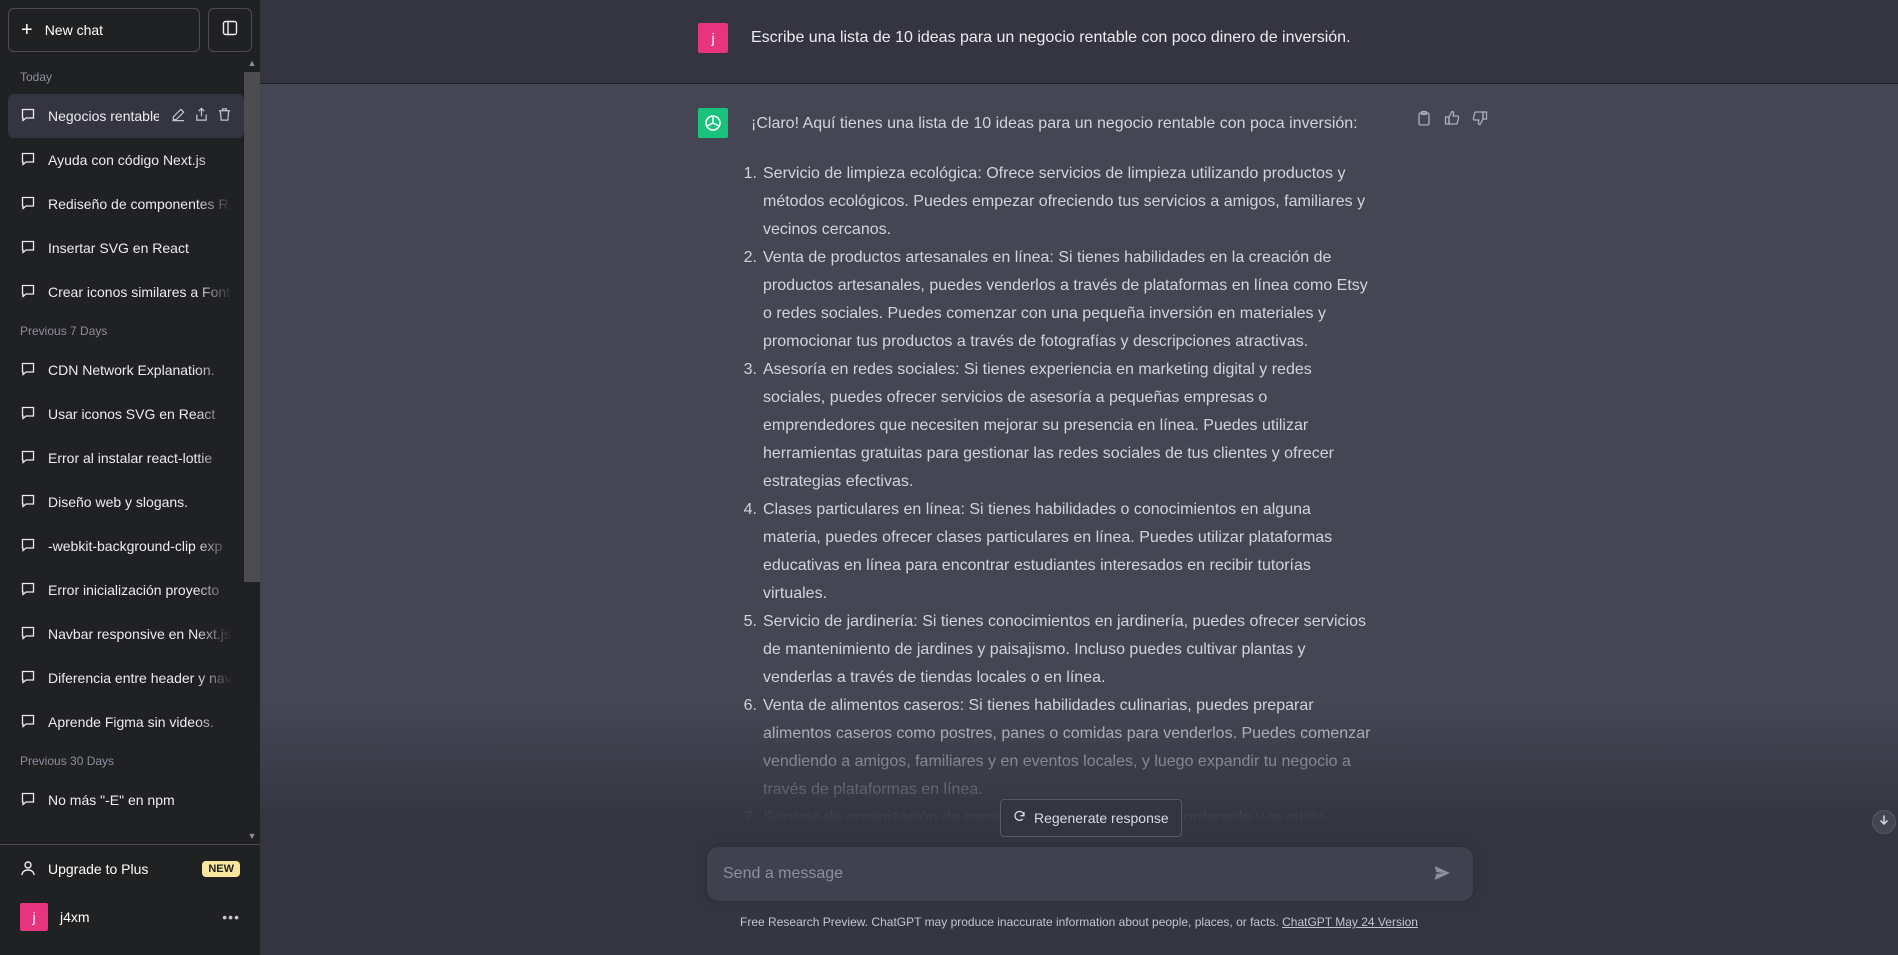 This screenshot has height=955, width=1898. I want to click on message-actions, so click(1452, 118).